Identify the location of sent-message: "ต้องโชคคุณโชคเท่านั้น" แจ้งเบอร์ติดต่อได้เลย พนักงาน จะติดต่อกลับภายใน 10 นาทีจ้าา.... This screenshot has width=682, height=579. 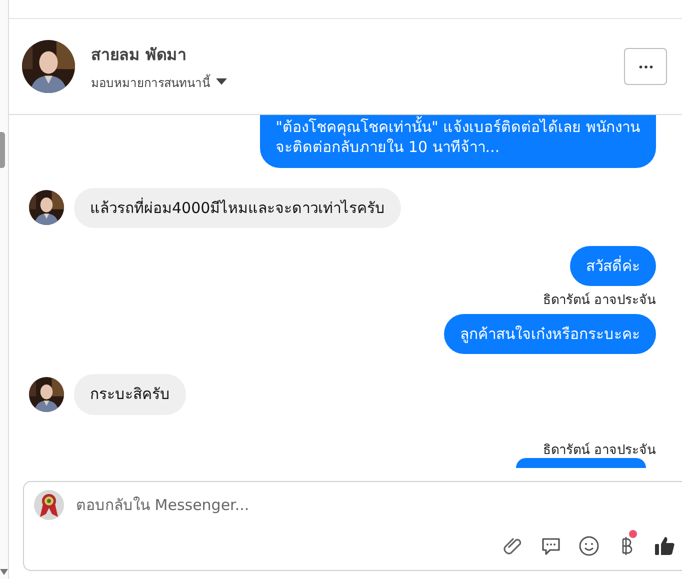
(458, 141).